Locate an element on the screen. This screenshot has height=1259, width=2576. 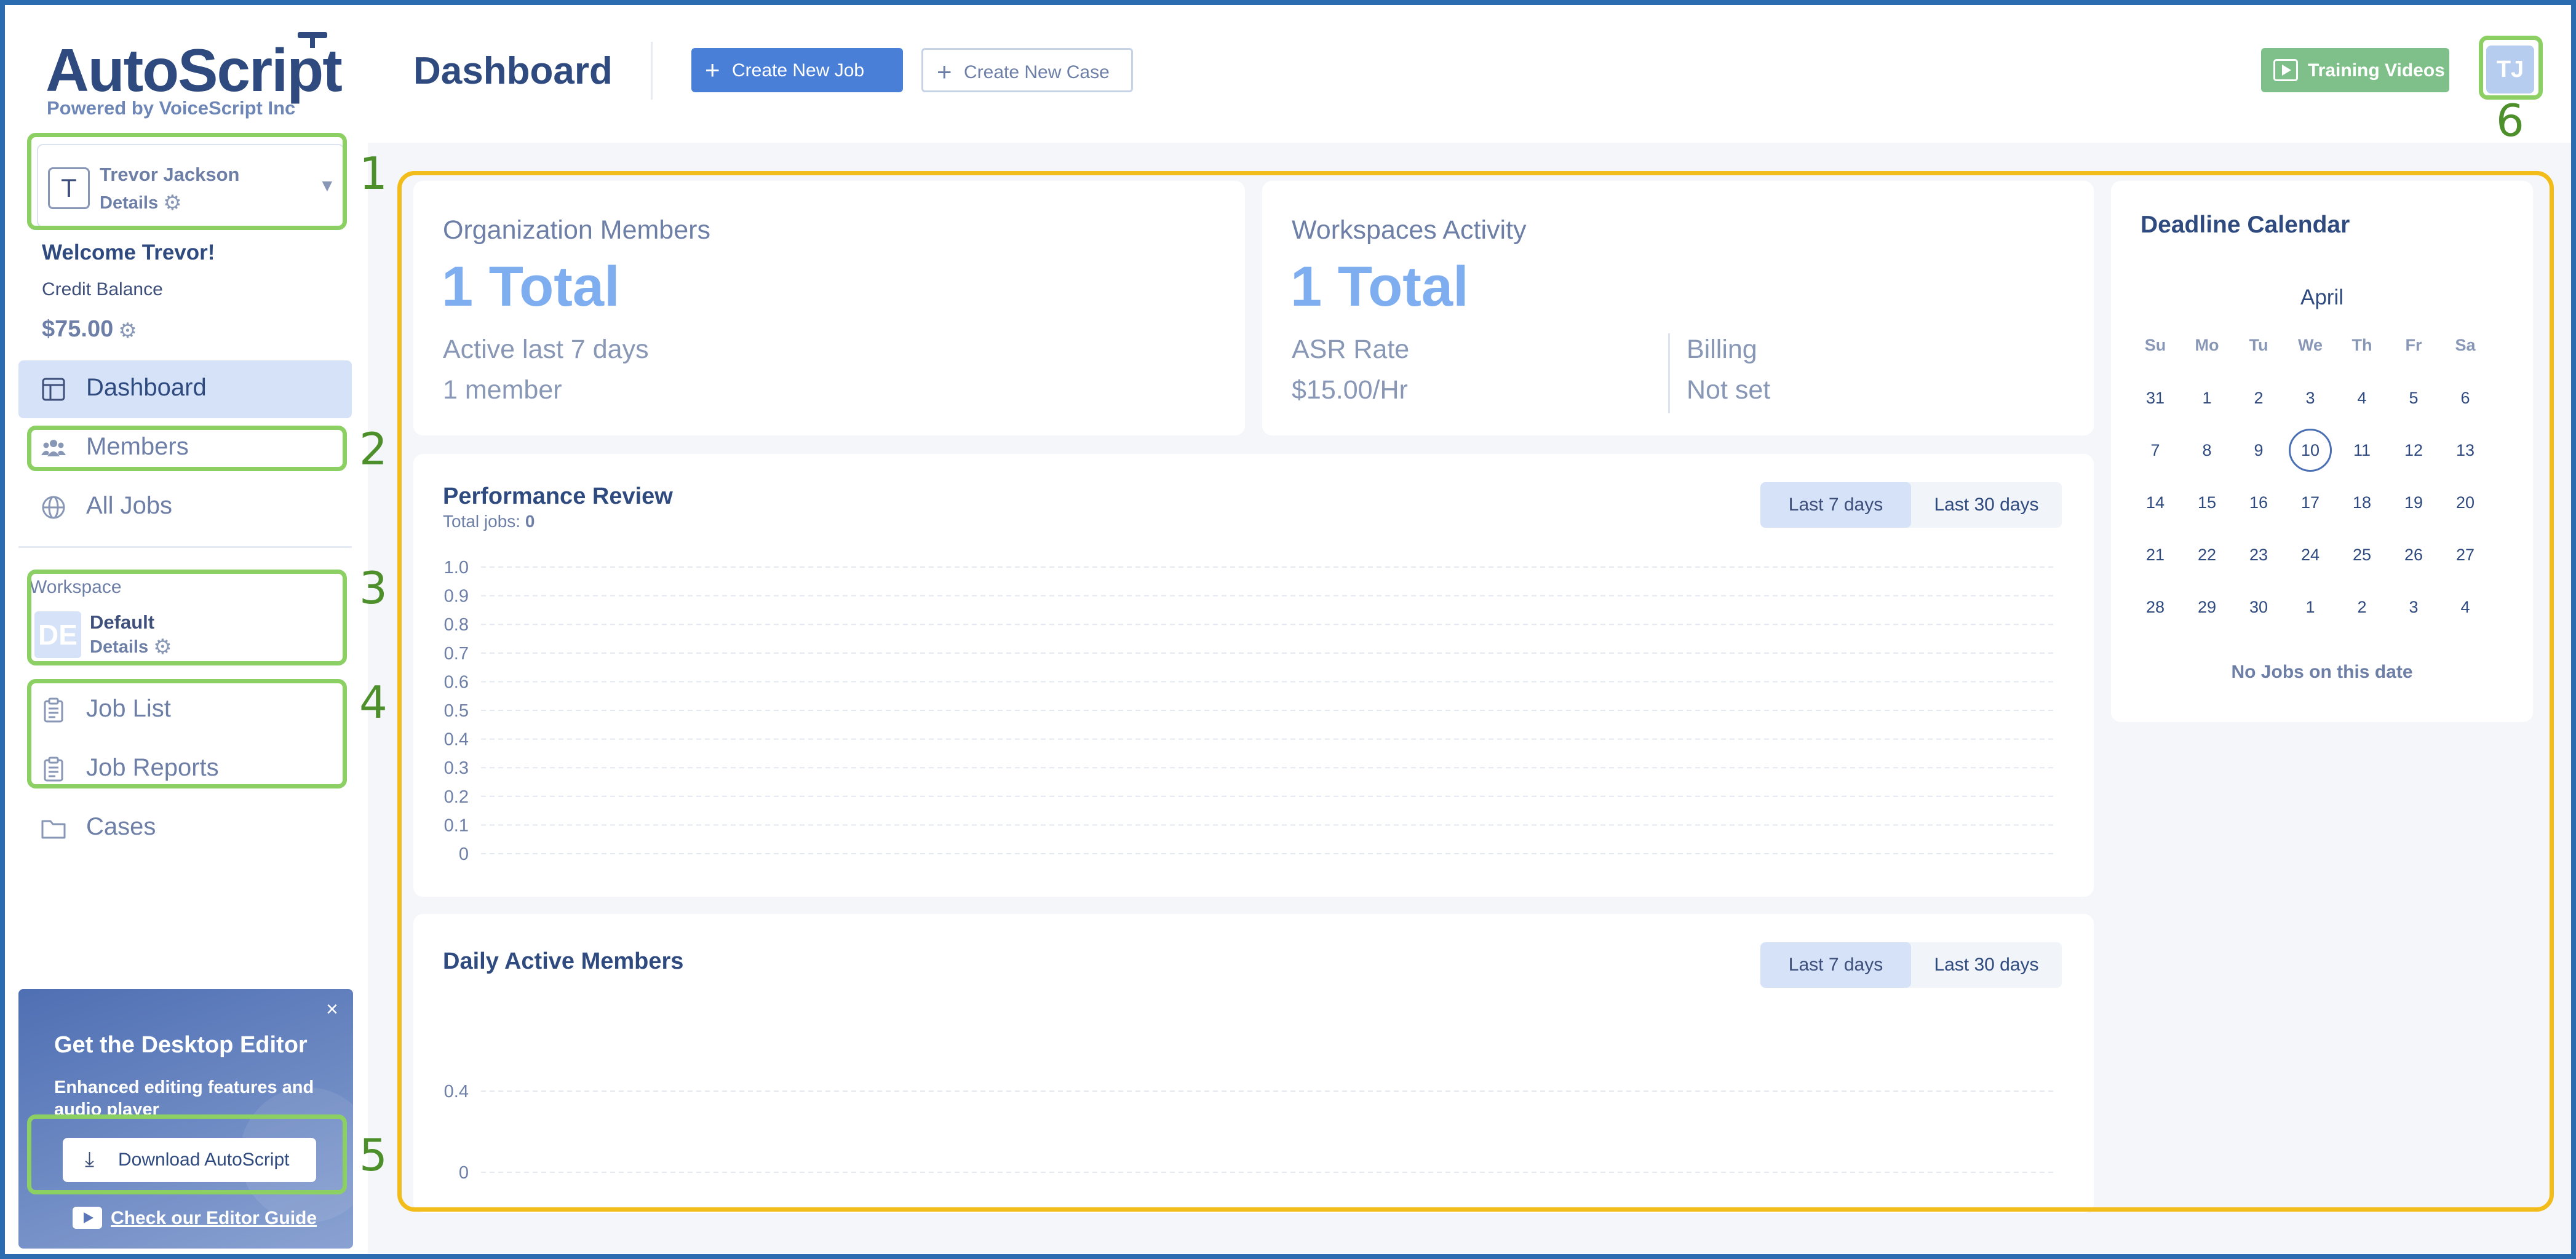
asr-rate-label: ASR Rate is located at coordinates (1351, 349).